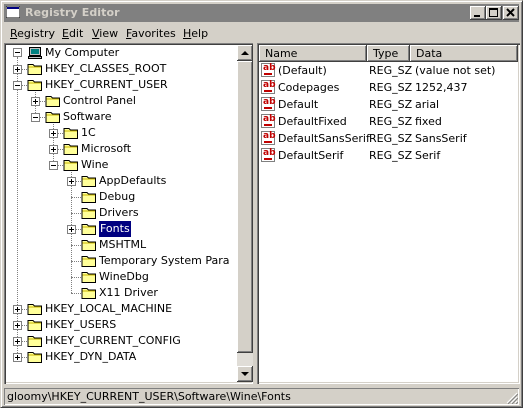 The width and height of the screenshot is (523, 408). I want to click on value-row: ab Codepages REG_SZ 1252,437, so click(388, 87).